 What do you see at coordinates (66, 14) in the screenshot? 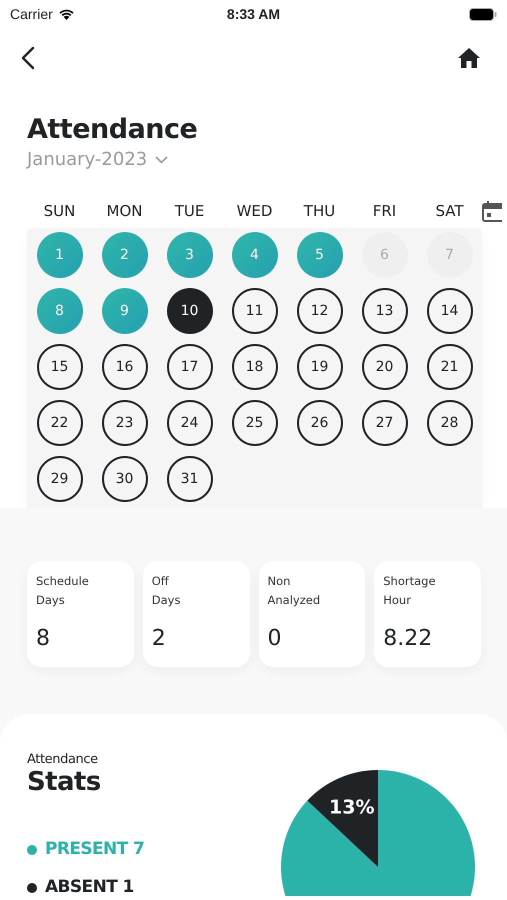
I see `wifi-icon` at bounding box center [66, 14].